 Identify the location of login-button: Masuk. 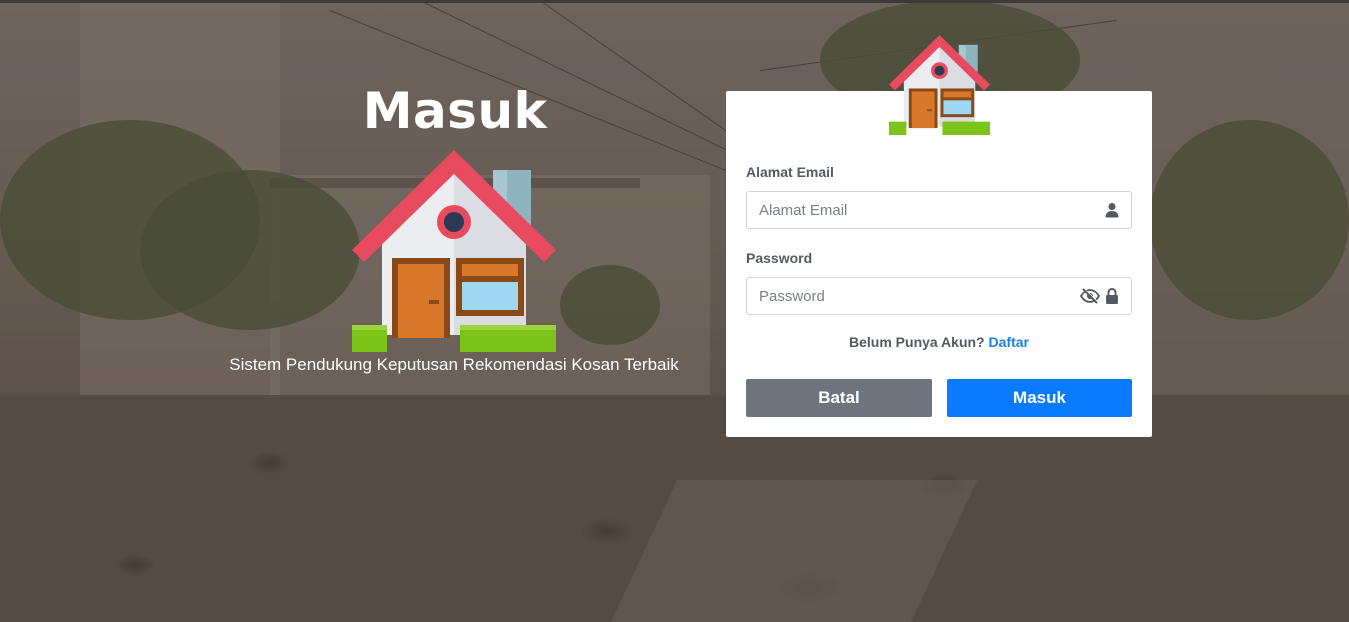
(1039, 398).